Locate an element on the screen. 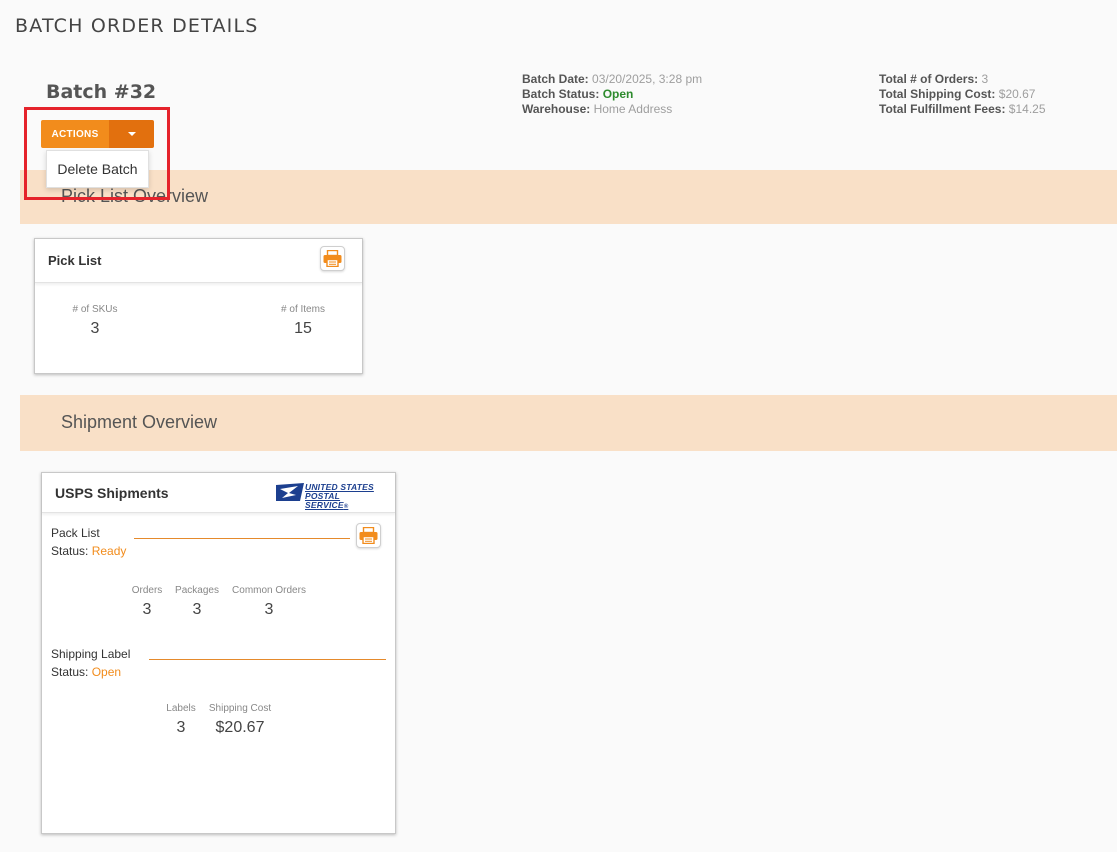  total-fees-label: Total Fulfillment Fees: is located at coordinates (942, 109).